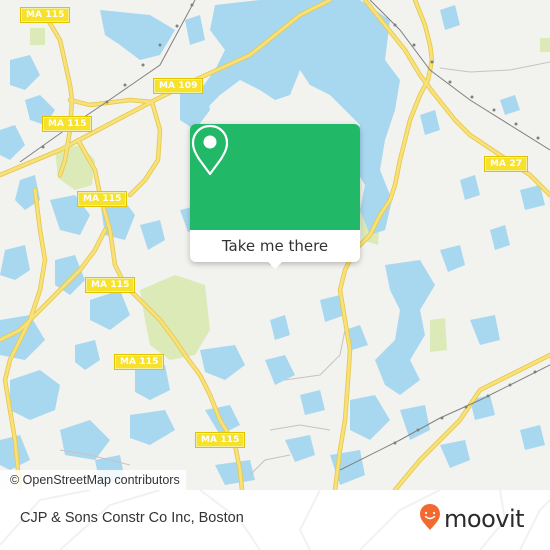 The image size is (550, 550). Describe the element at coordinates (275, 264) in the screenshot. I see `popup-tail` at that location.